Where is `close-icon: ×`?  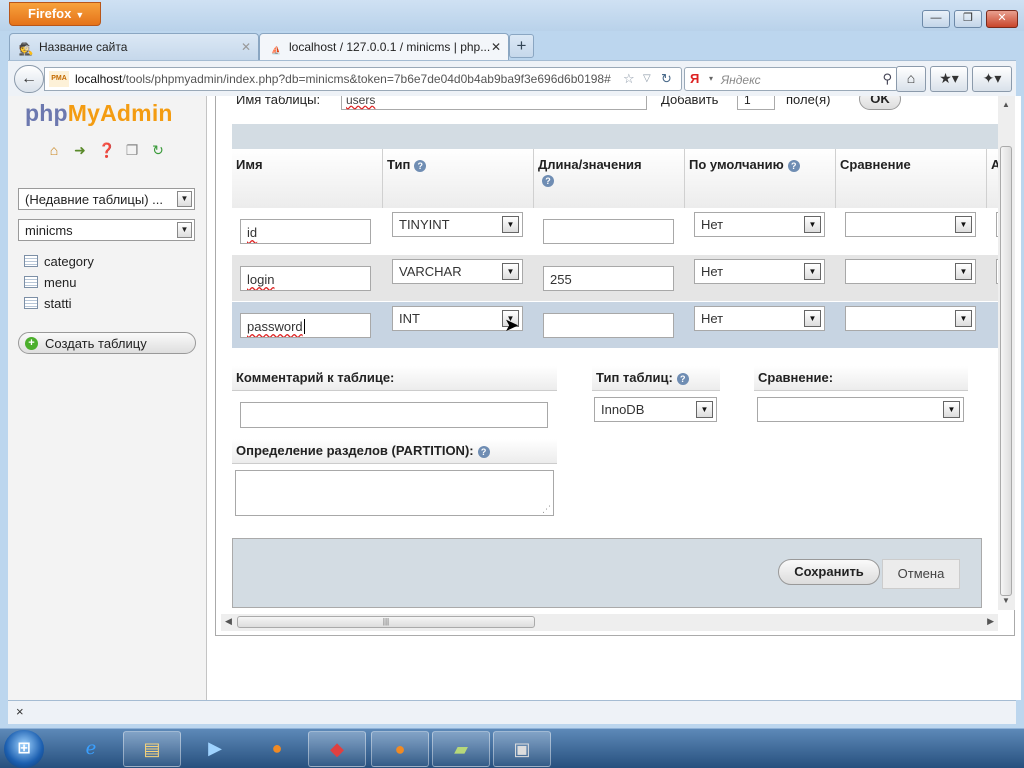 close-icon: × is located at coordinates (20, 711).